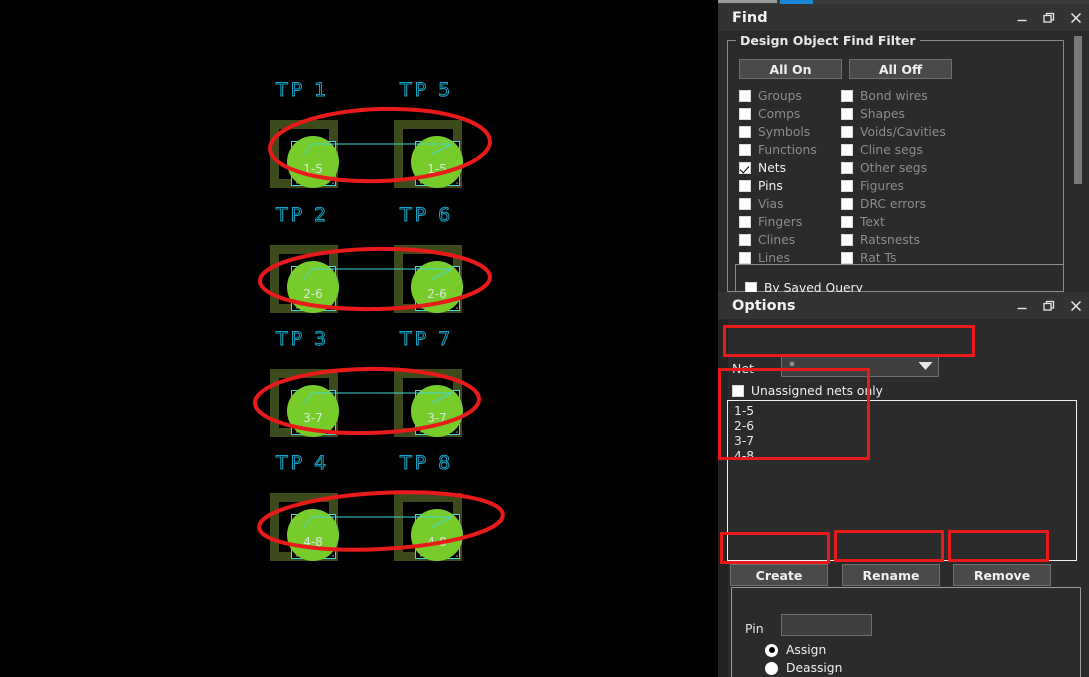  Describe the element at coordinates (847, 258) in the screenshot. I see `checkbox-rat-ts` at that location.